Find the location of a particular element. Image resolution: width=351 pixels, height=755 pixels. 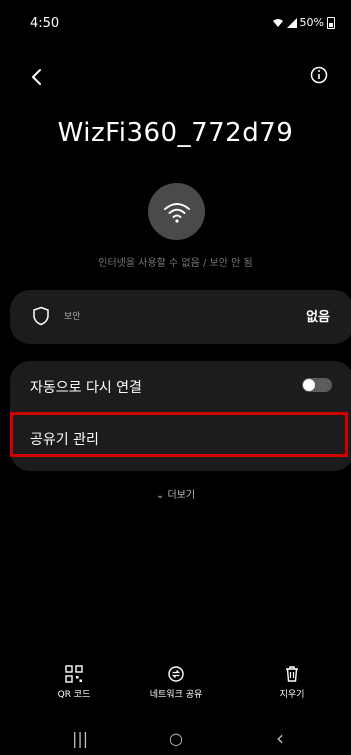

auto-reconnect-toggle is located at coordinates (317, 385).